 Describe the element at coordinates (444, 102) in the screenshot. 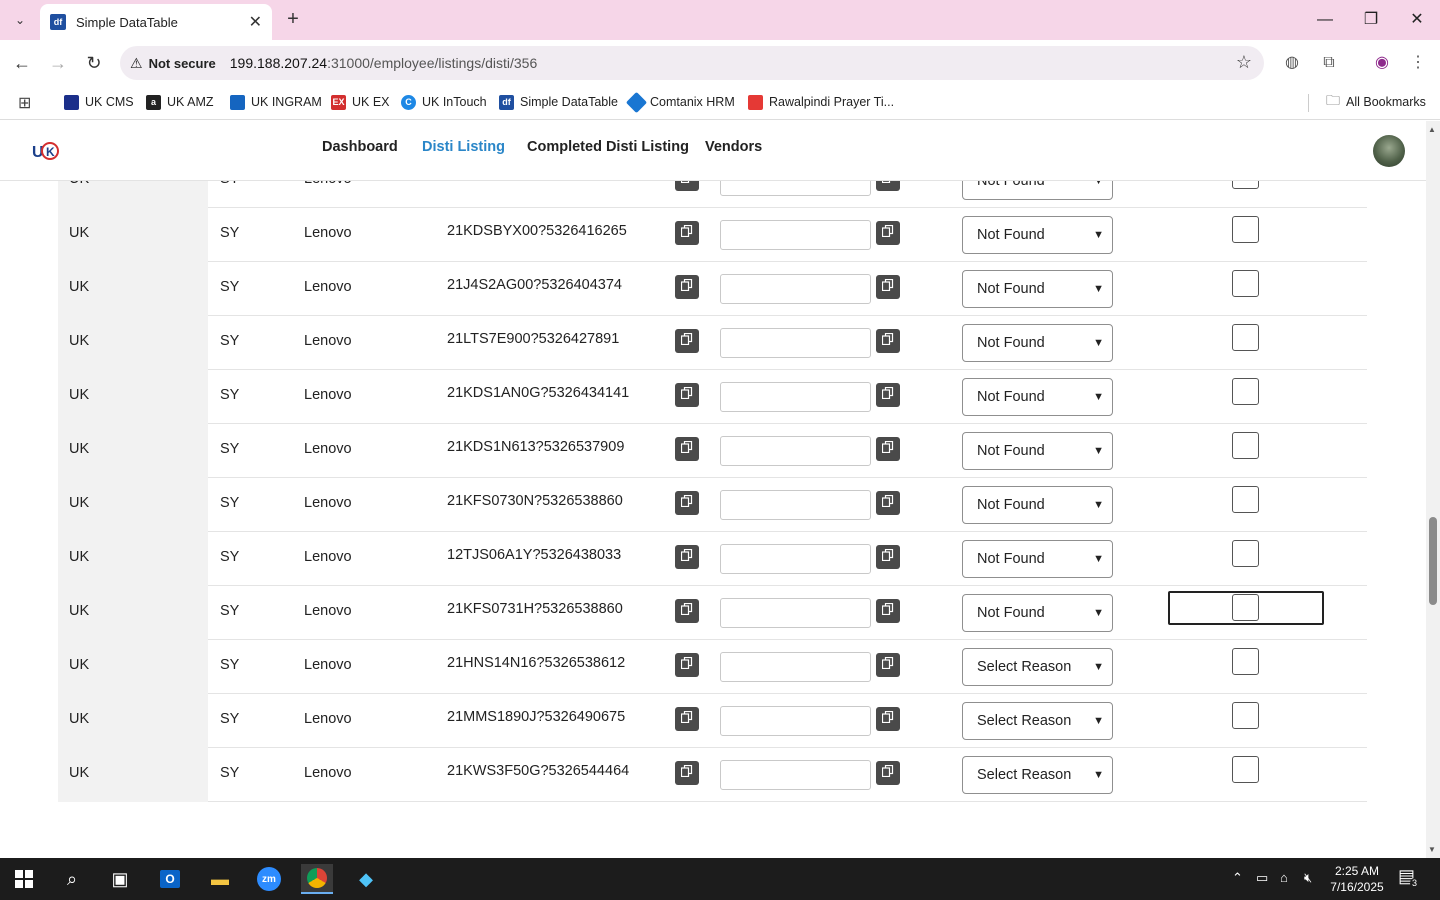

I see `bookmark-uk-intouch: C UK InTouch` at that location.